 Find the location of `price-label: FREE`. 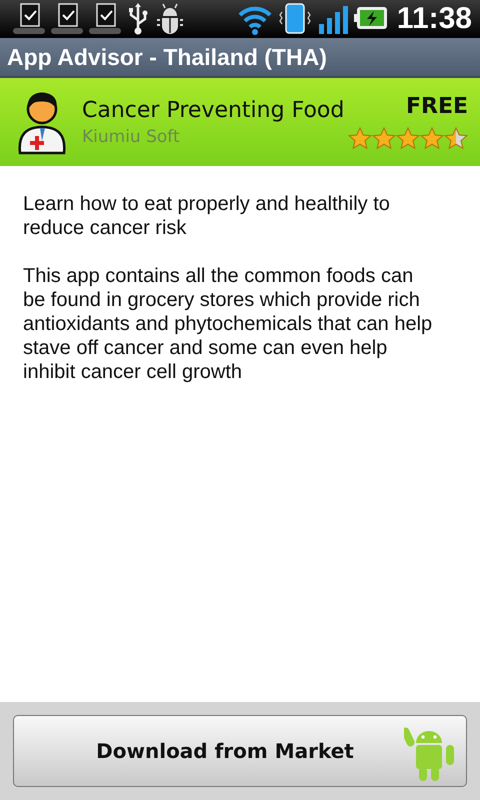

price-label: FREE is located at coordinates (437, 106).